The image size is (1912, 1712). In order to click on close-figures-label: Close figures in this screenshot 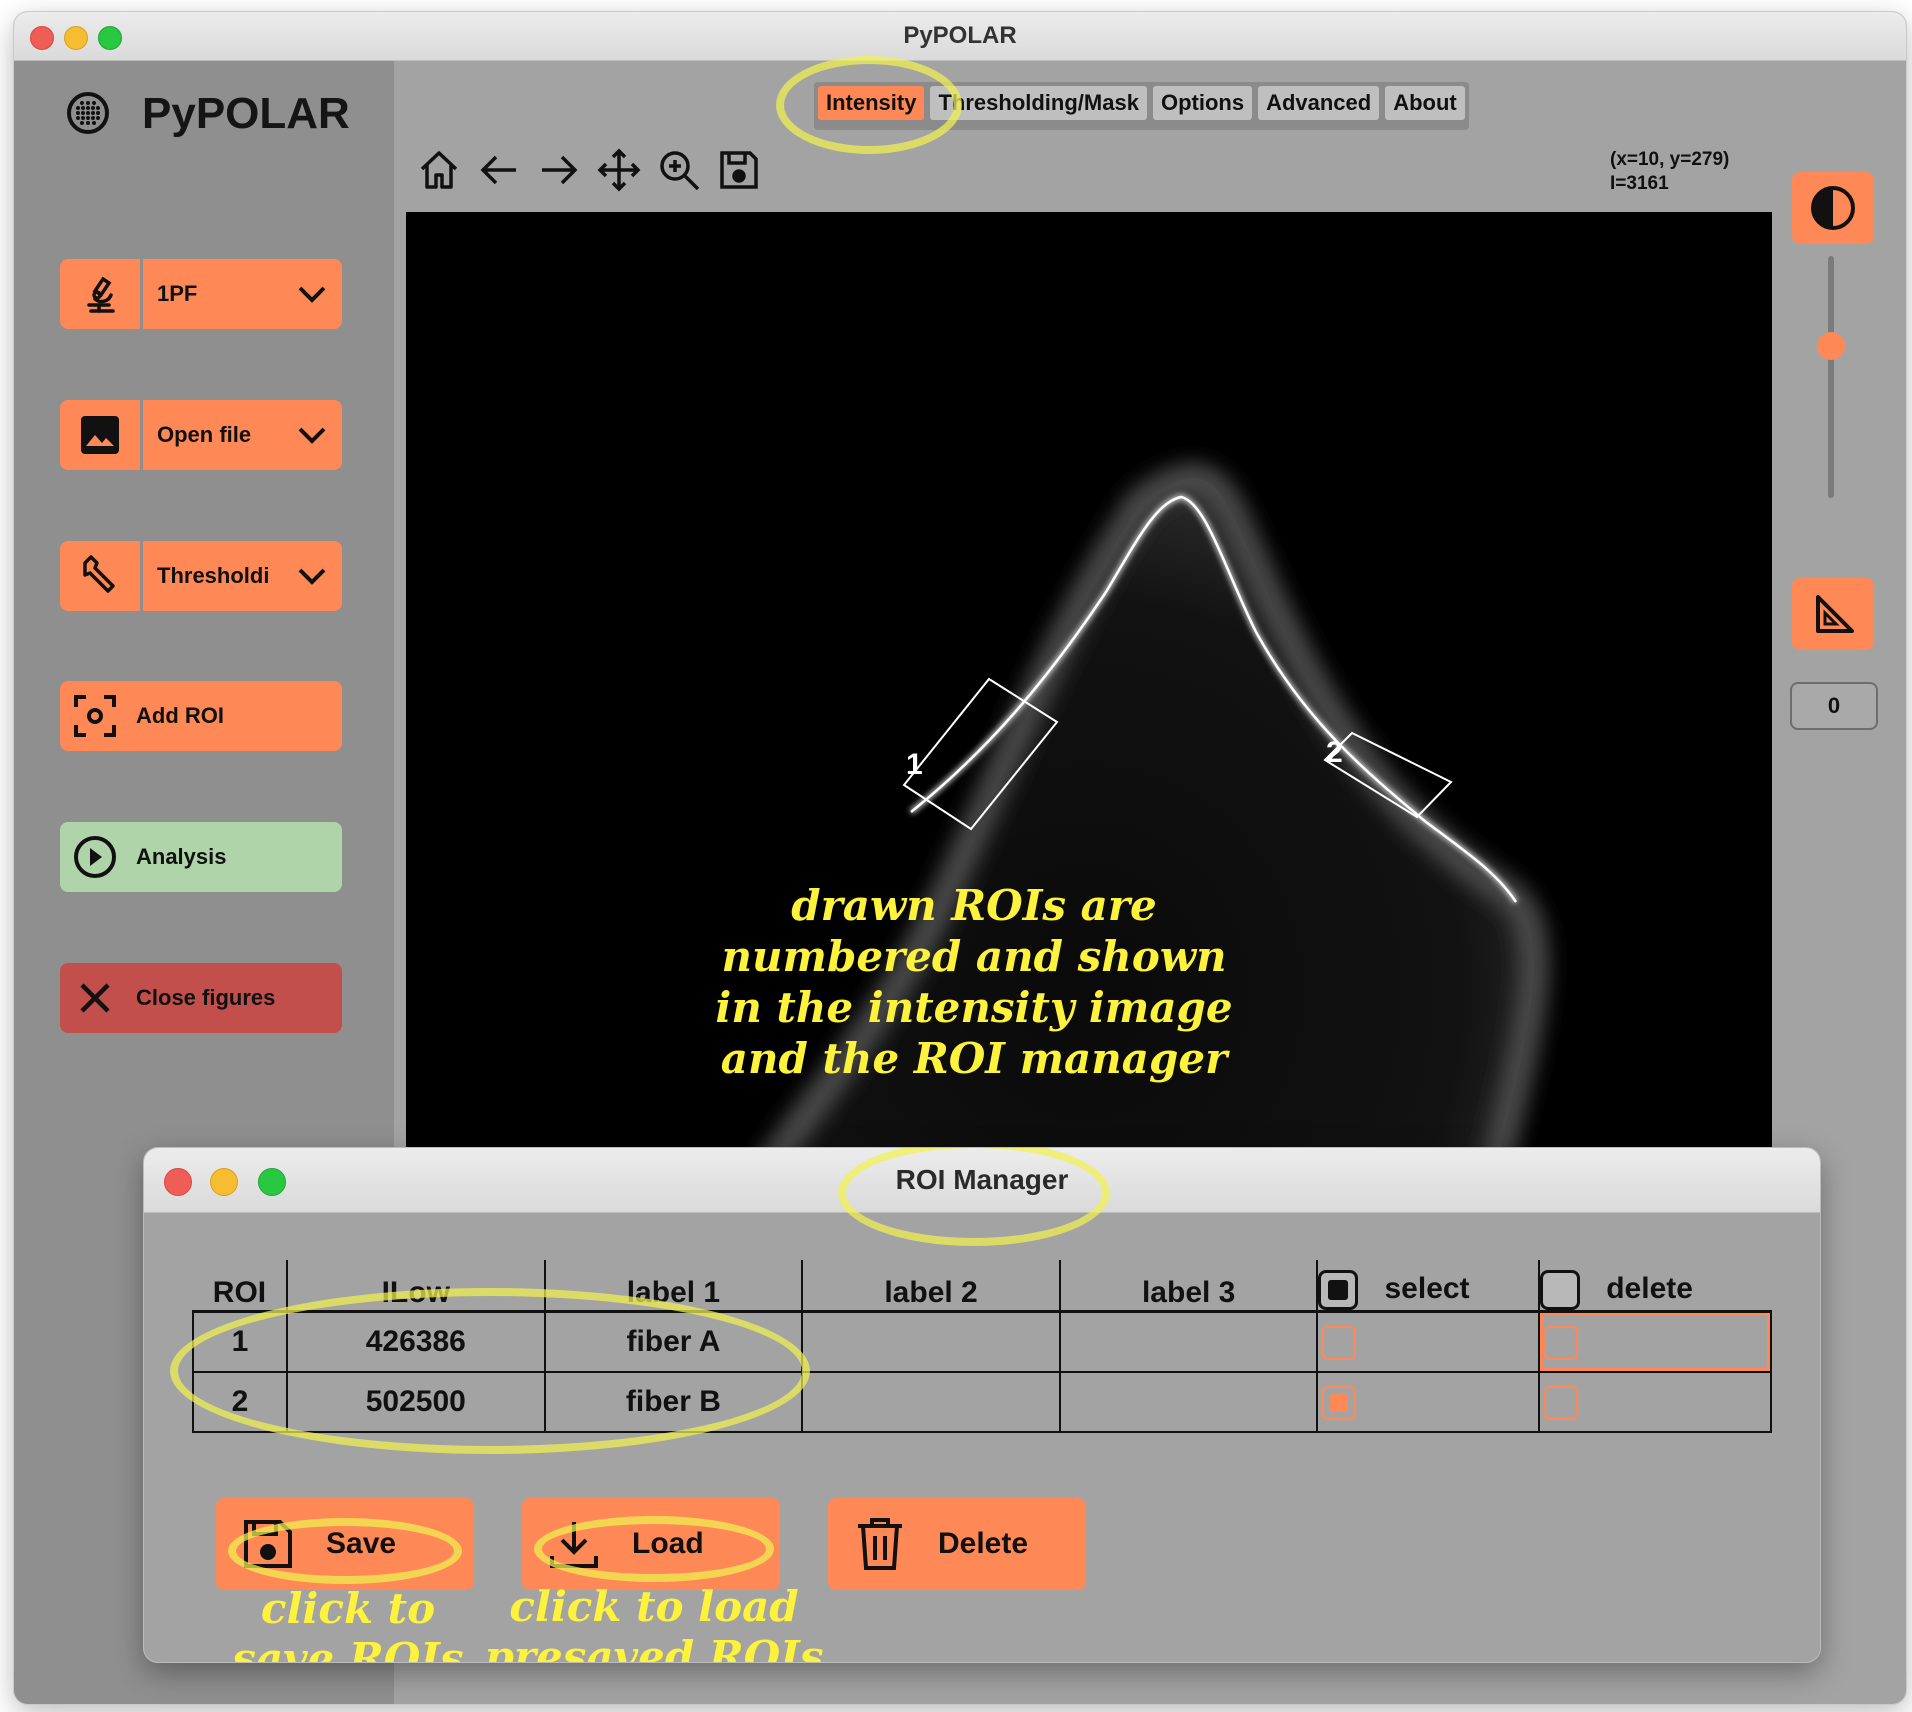, I will do `click(206, 997)`.